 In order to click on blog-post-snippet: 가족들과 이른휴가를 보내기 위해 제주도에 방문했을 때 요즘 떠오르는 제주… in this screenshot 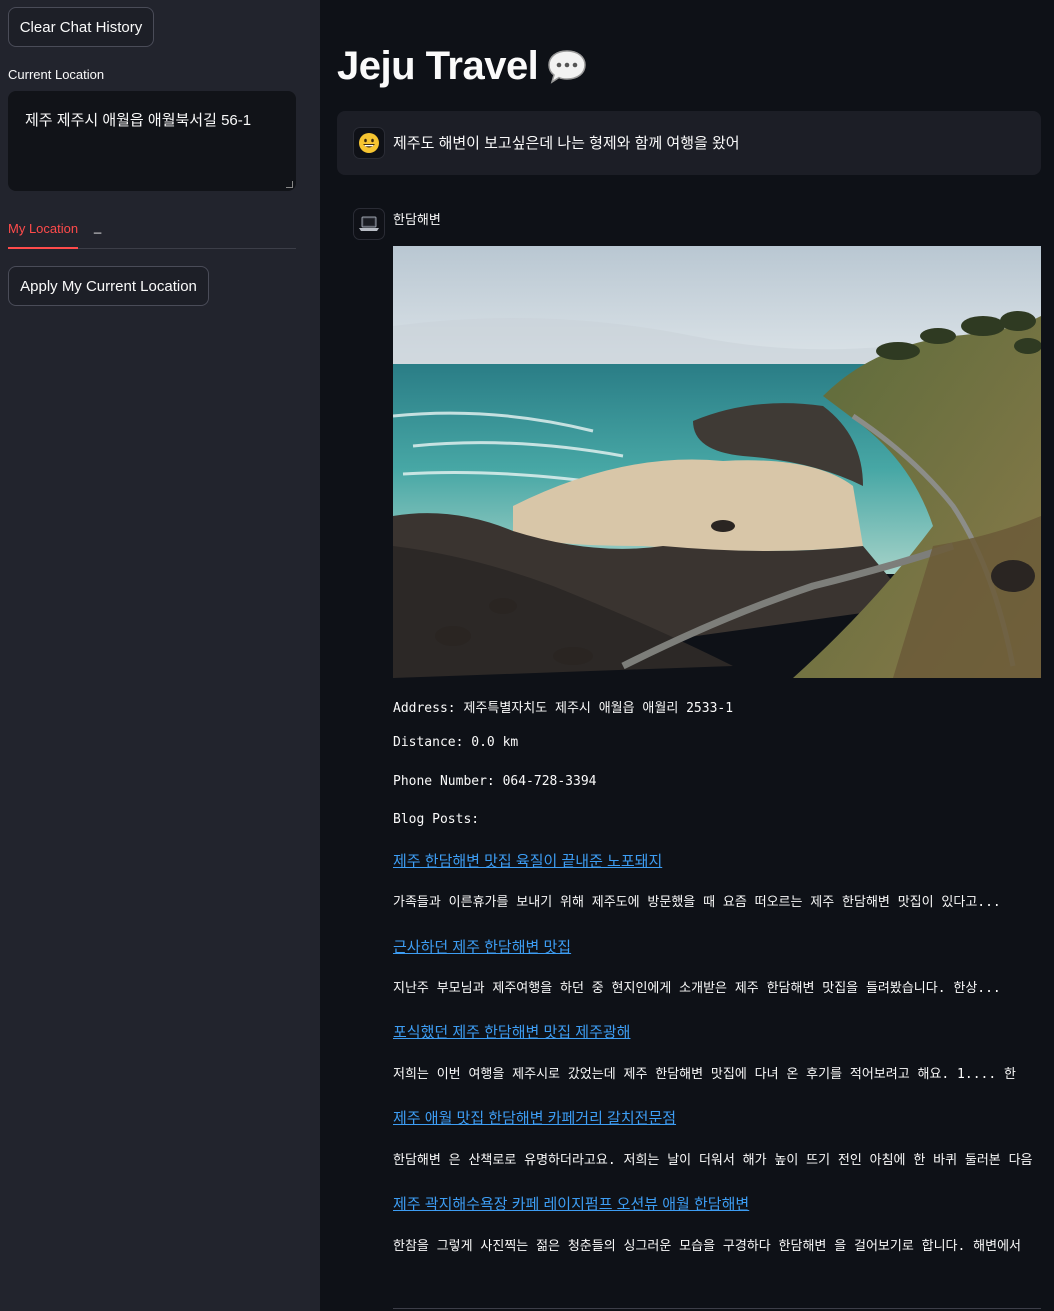, I will do `click(697, 902)`.